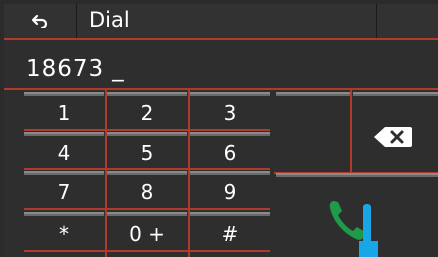 This screenshot has height=257, width=438. Describe the element at coordinates (393, 137) in the screenshot. I see `backspace-icon` at that location.